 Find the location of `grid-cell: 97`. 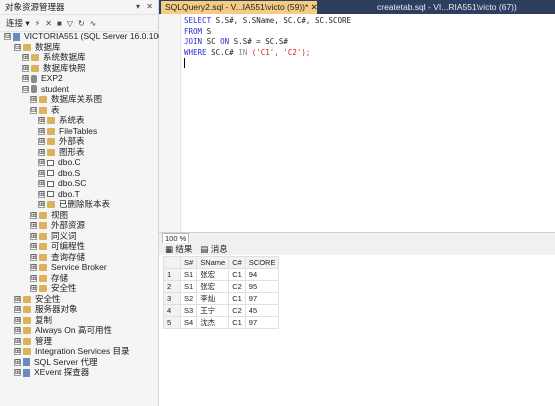

grid-cell: 97 is located at coordinates (262, 298).